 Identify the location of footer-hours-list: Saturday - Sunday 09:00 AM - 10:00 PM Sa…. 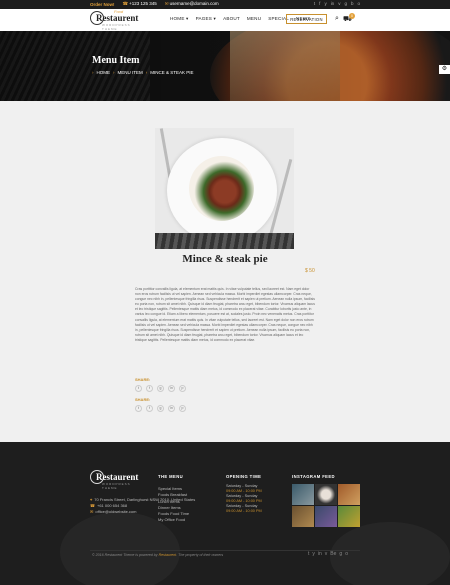
(244, 499).